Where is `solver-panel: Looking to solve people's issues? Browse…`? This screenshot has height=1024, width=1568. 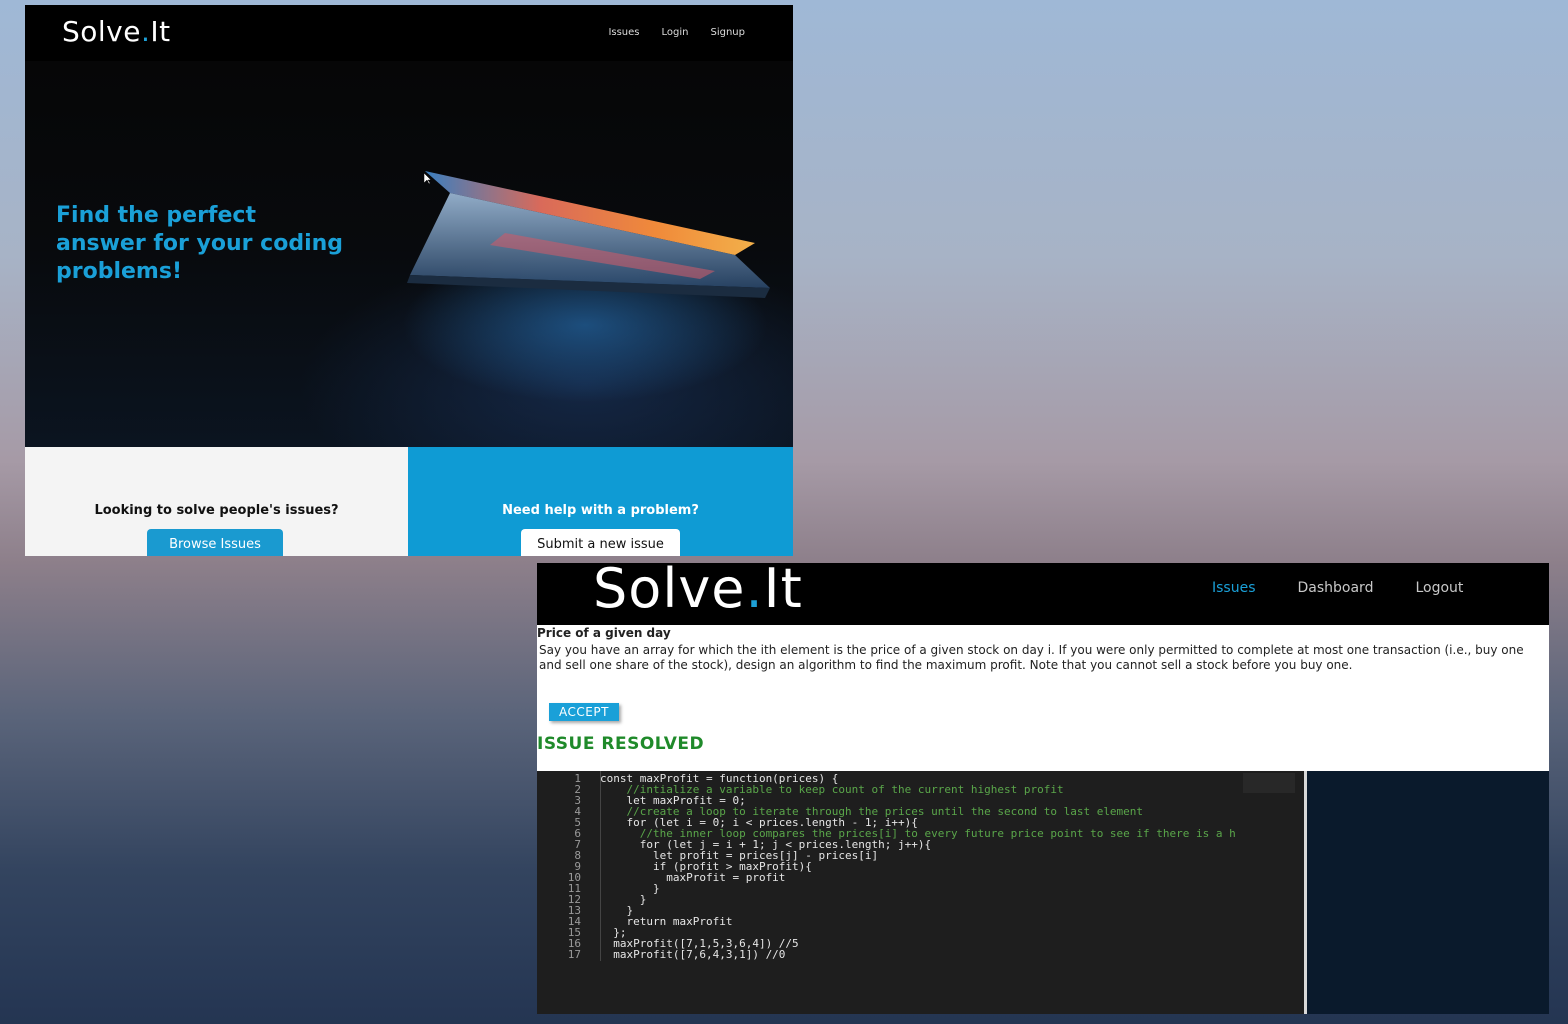
solver-panel: Looking to solve people's issues? Browse… is located at coordinates (216, 501).